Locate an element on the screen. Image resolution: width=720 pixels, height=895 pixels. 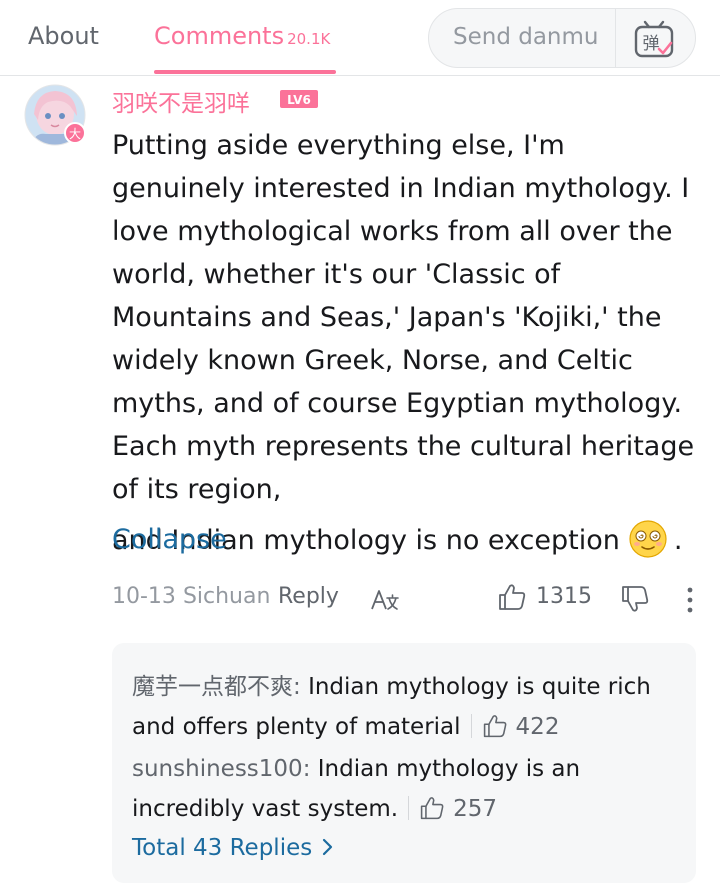
like-count: 1315 is located at coordinates (564, 596).